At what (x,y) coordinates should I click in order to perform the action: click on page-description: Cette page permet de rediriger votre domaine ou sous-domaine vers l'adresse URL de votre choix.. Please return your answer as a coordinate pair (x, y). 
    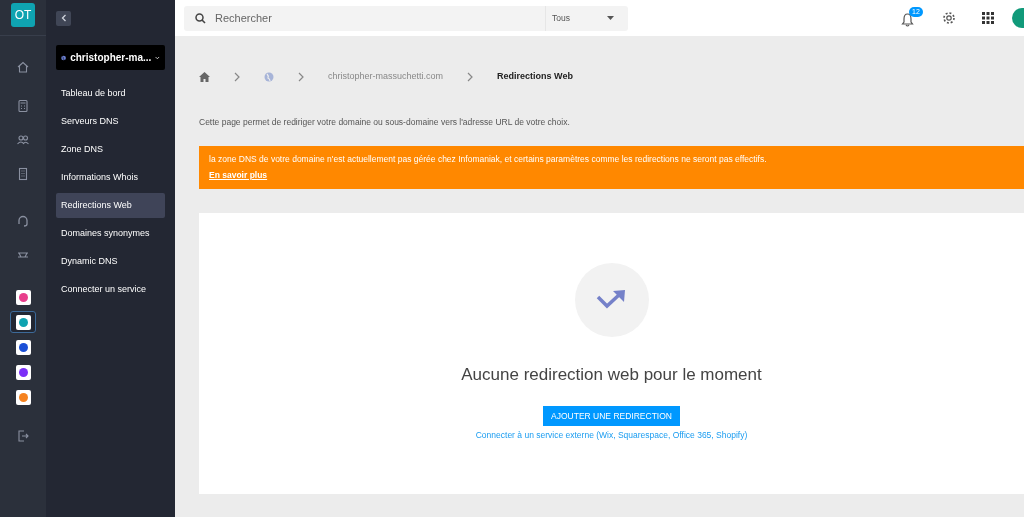
    Looking at the image, I should click on (385, 122).